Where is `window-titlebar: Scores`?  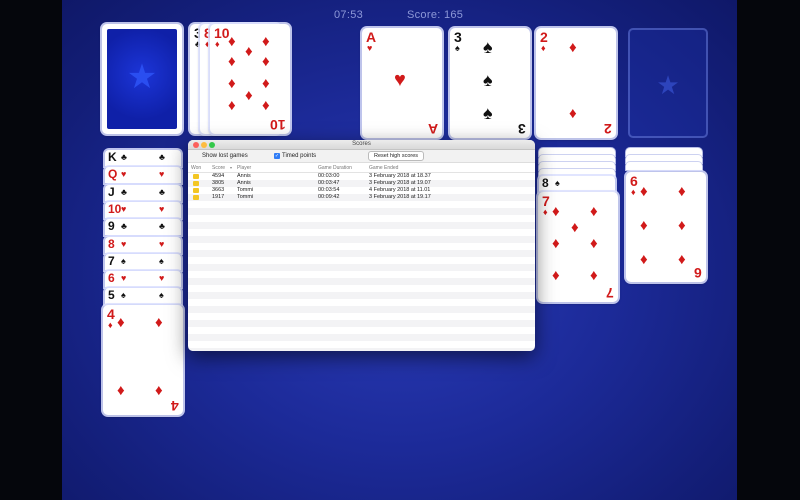 window-titlebar: Scores is located at coordinates (361, 145).